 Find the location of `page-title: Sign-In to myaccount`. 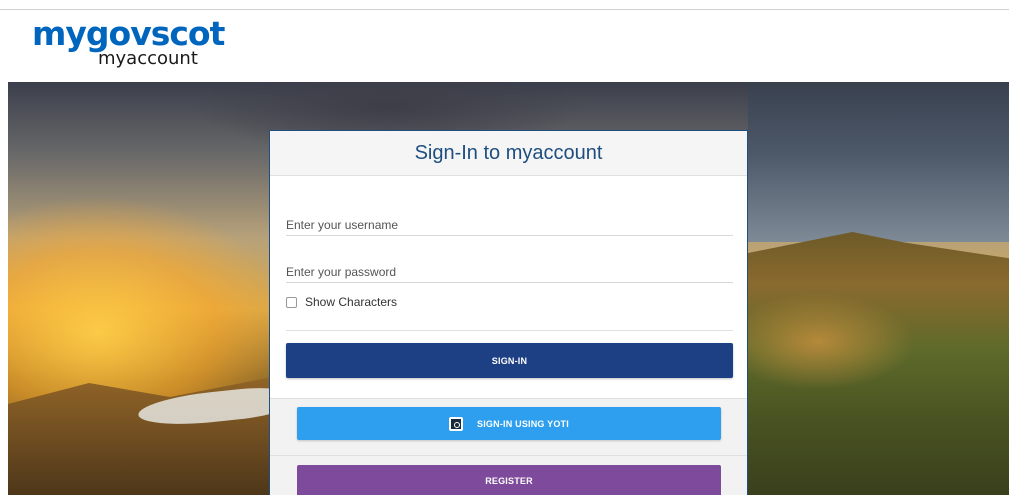

page-title: Sign-In to myaccount is located at coordinates (508, 152).